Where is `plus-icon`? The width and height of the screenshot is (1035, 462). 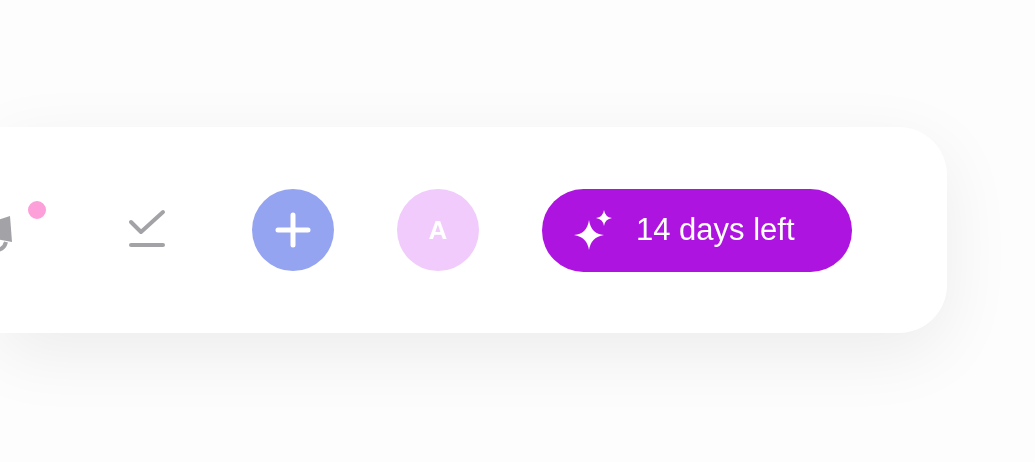
plus-icon is located at coordinates (293, 230).